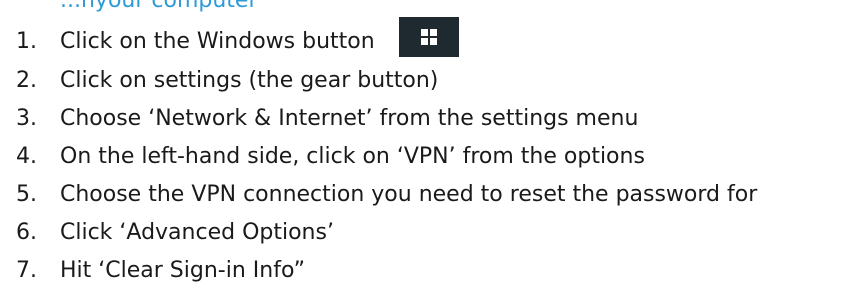 This screenshot has height=294, width=850. I want to click on step-number: 7., so click(26, 270).